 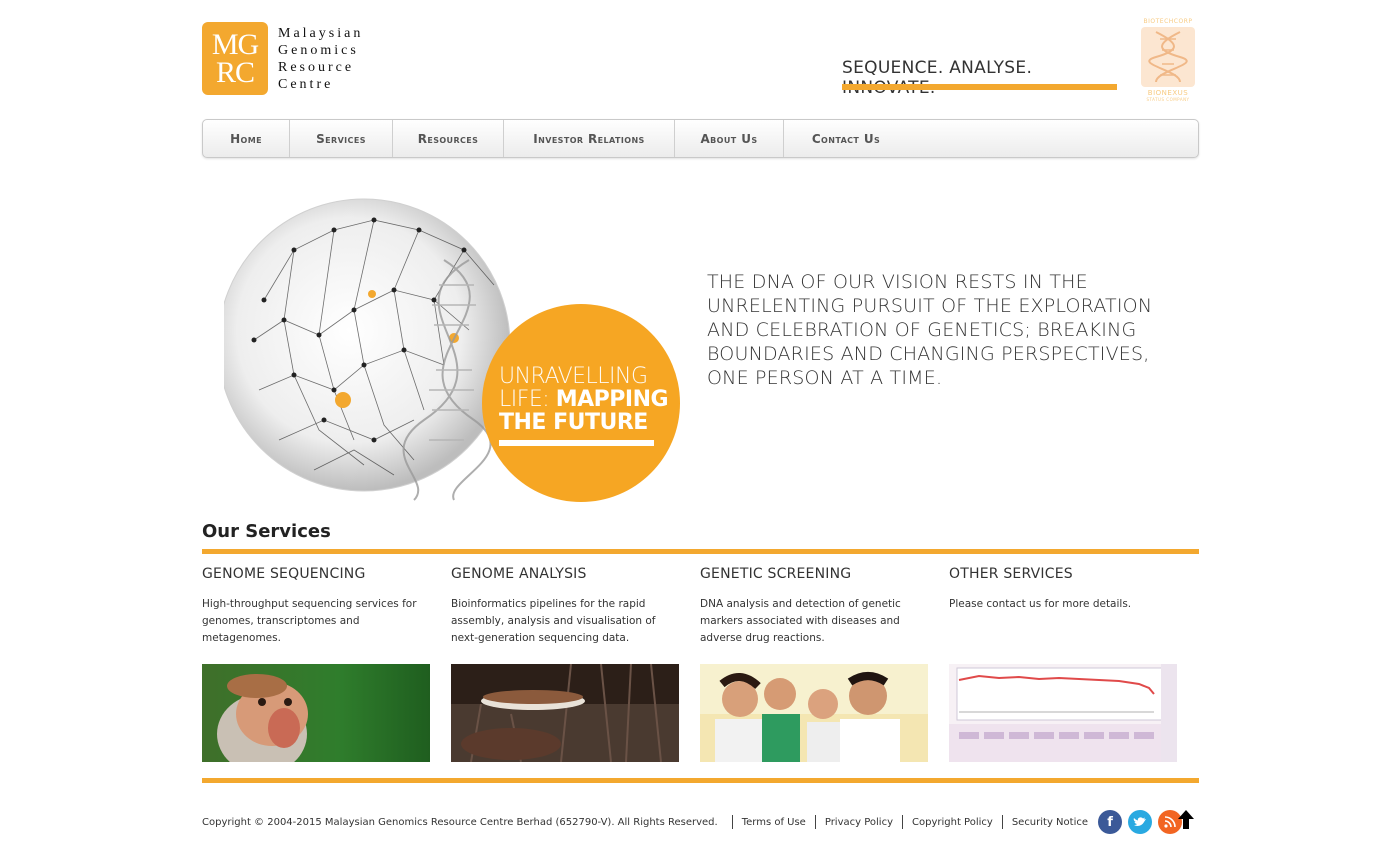 What do you see at coordinates (235, 44) in the screenshot?
I see `logo-mark-line1: MG` at bounding box center [235, 44].